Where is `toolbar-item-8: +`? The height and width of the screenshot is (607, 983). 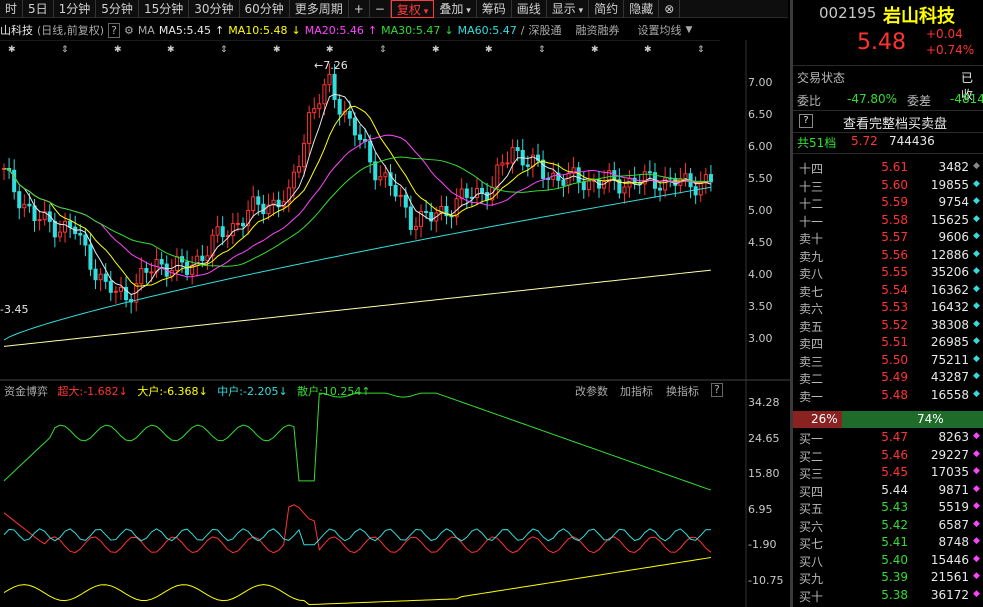 toolbar-item-8: + is located at coordinates (359, 9).